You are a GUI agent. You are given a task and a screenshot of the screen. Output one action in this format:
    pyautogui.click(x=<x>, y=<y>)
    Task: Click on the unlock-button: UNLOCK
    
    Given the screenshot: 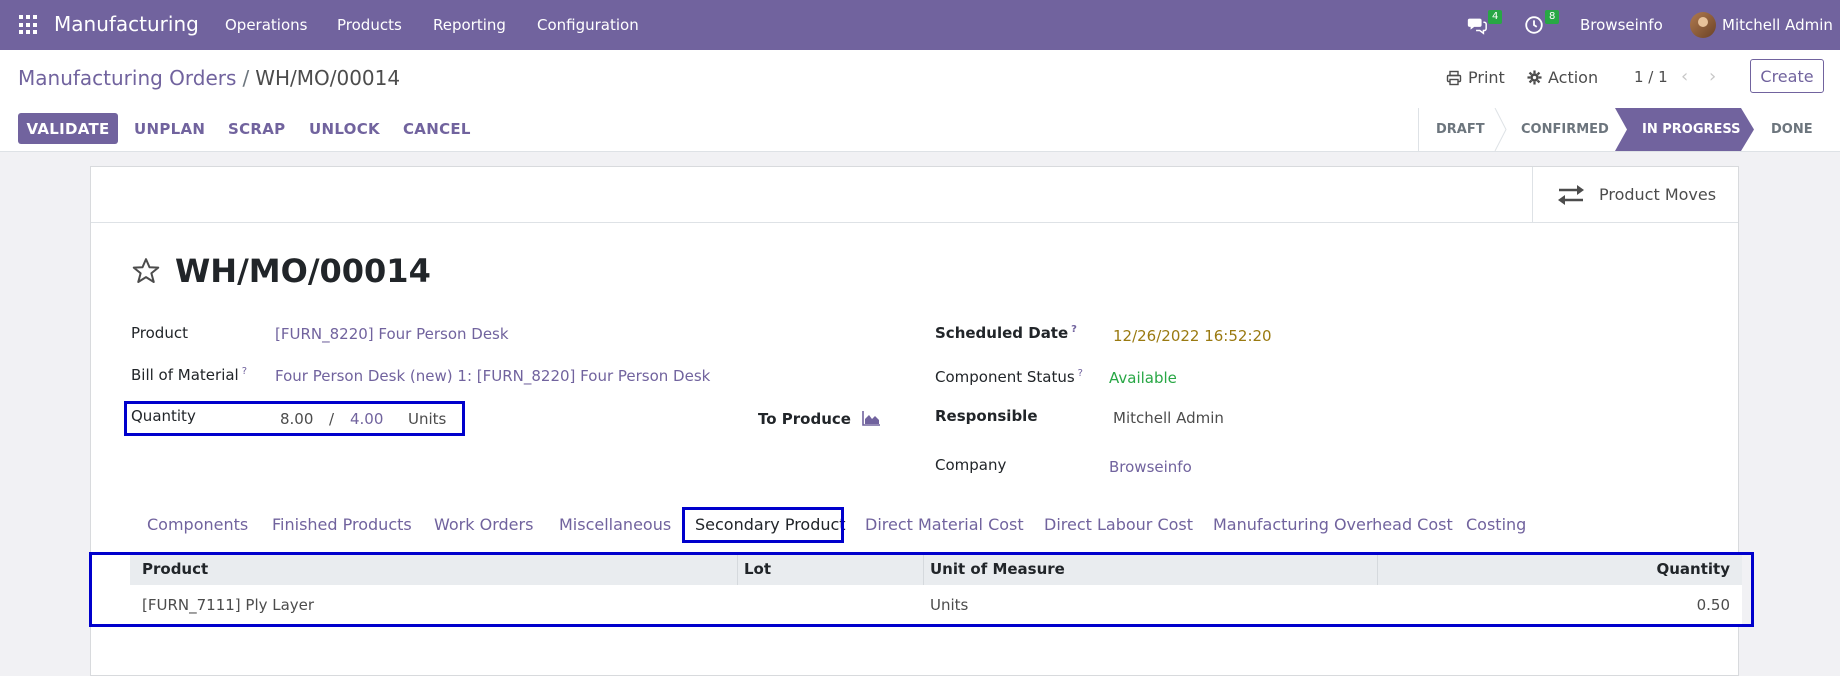 What is the action you would take?
    pyautogui.click(x=344, y=128)
    